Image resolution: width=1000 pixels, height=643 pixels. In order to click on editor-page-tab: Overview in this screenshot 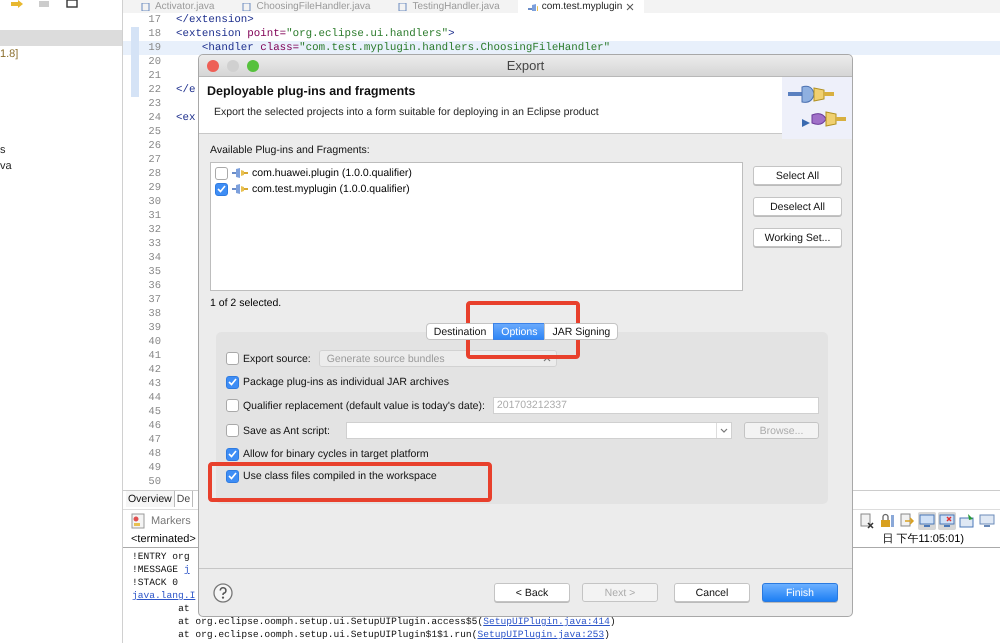, I will do `click(150, 499)`.